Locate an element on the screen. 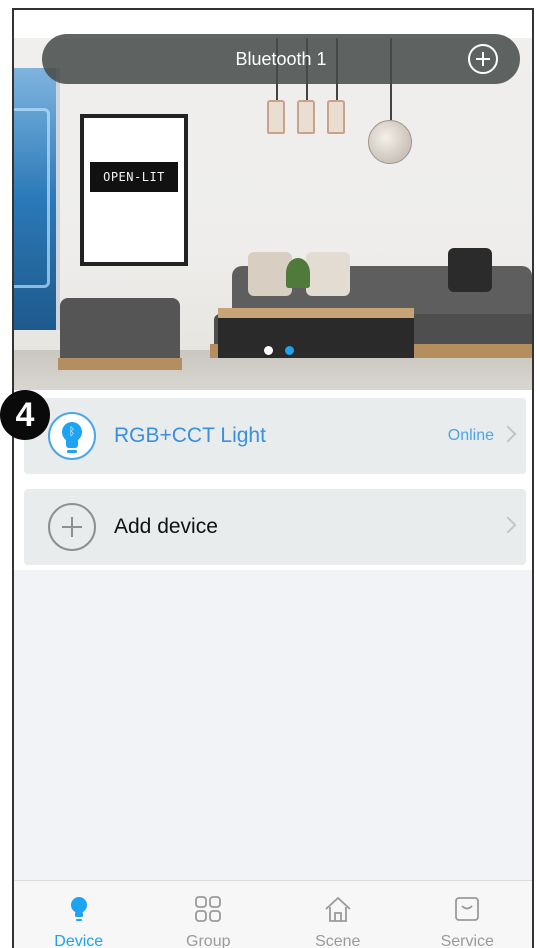 Image resolution: width=537 pixels, height=948 pixels. header-bar: Bluetooth 1 is located at coordinates (281, 59).